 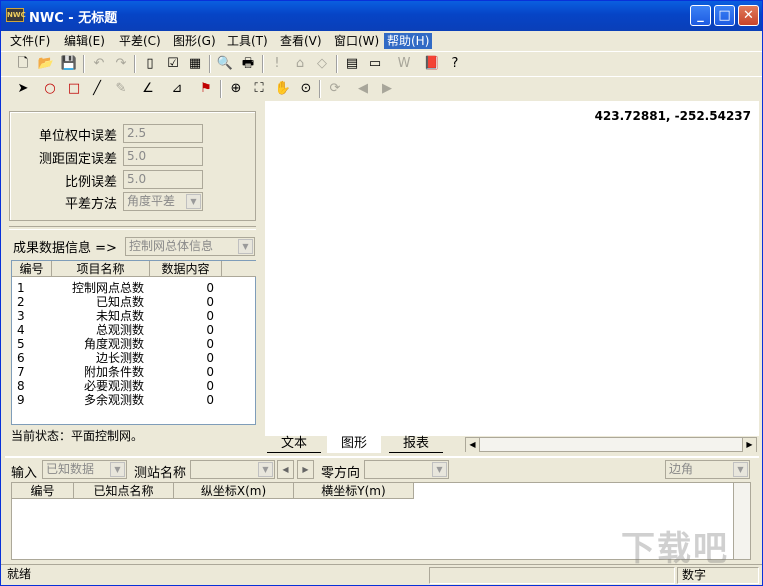 I want to click on menu-graphics: 图形(G), so click(x=194, y=41).